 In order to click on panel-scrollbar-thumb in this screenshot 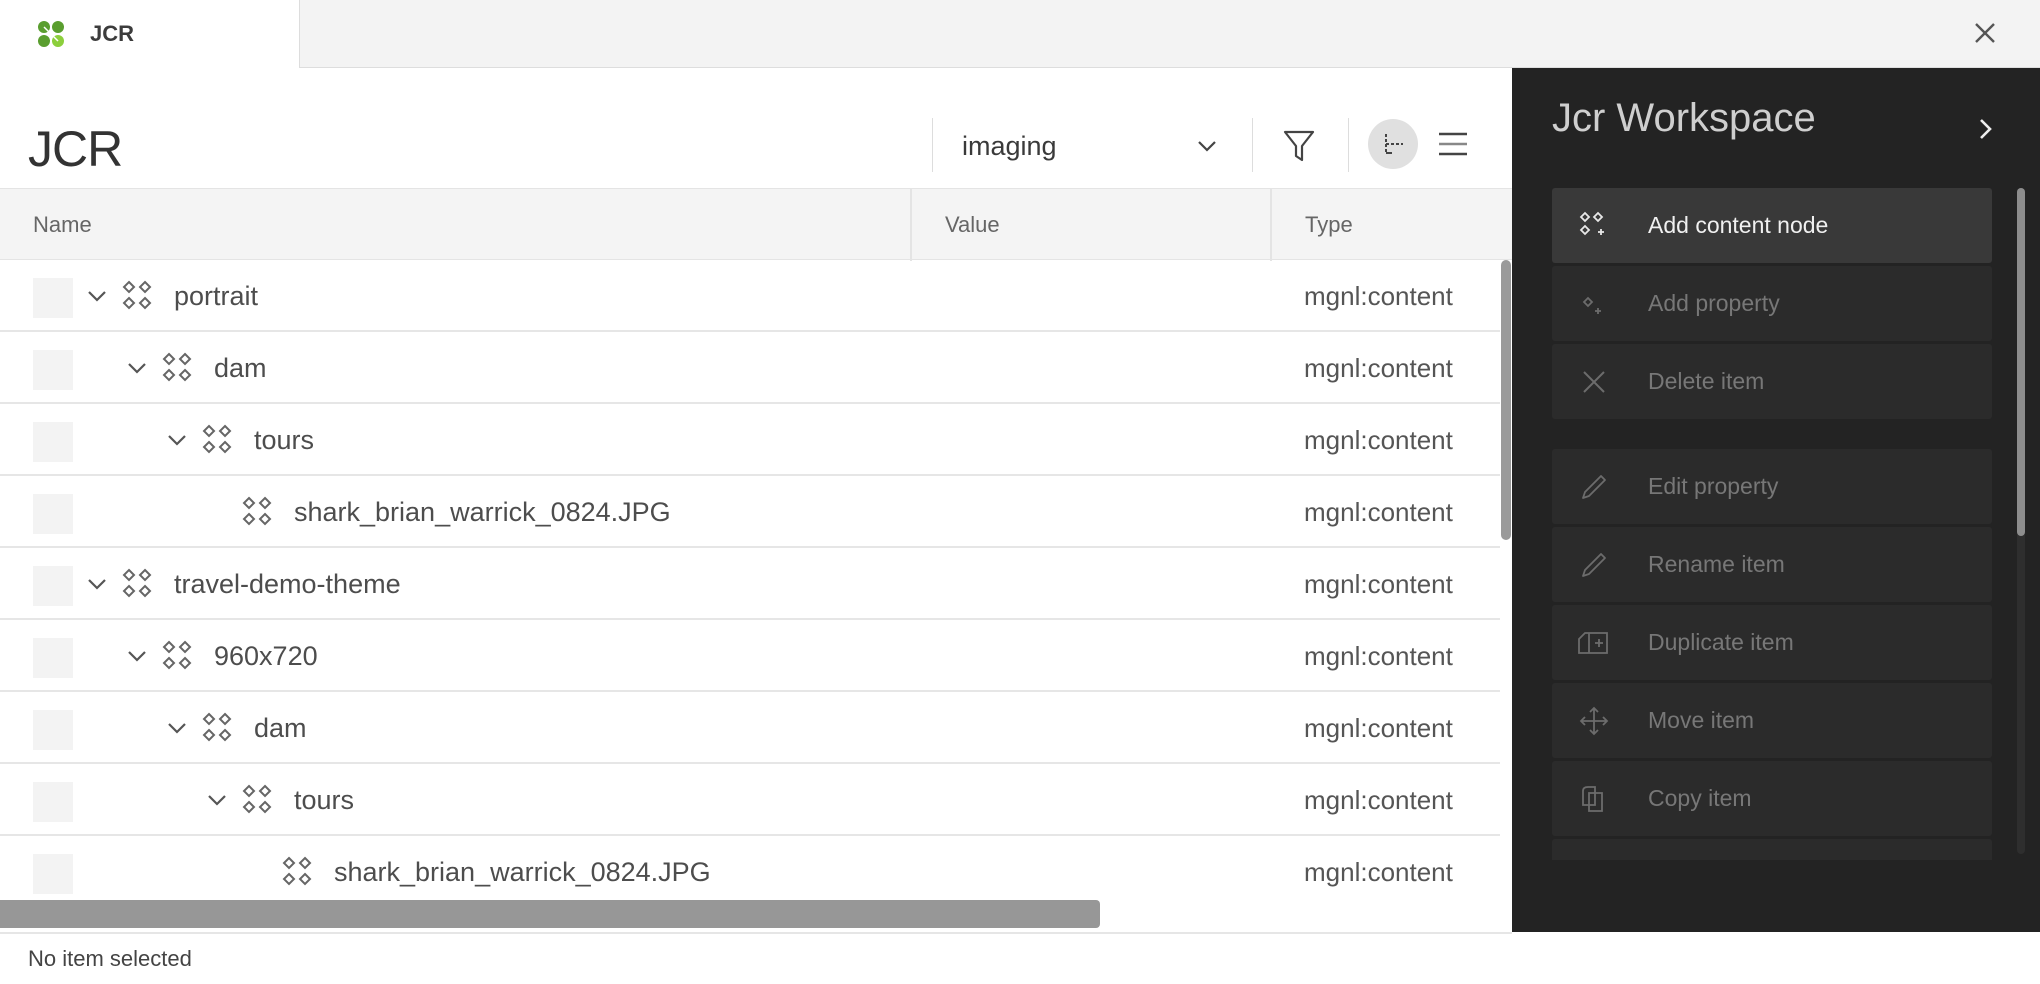, I will do `click(2021, 362)`.